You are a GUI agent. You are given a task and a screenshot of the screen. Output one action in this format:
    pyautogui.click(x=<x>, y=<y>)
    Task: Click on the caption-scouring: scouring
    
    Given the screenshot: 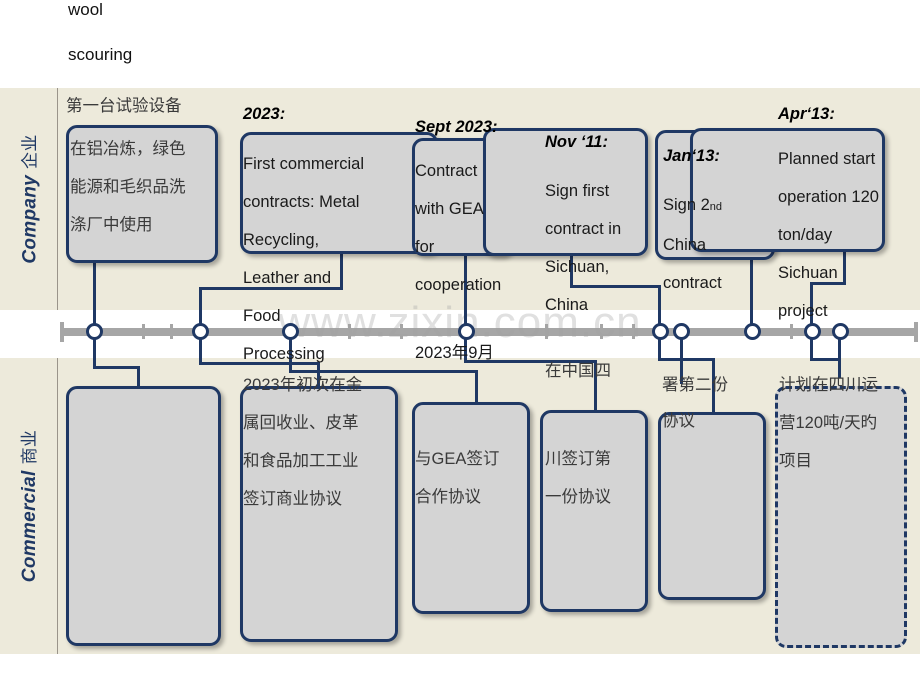 What is the action you would take?
    pyautogui.click(x=100, y=54)
    